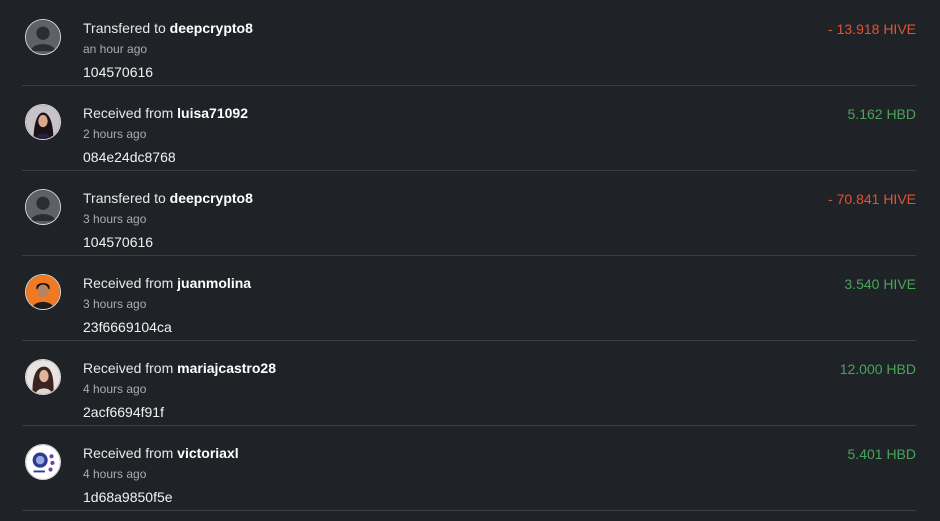  What do you see at coordinates (129, 157) in the screenshot?
I see `transaction-memo: 084e24dc8768` at bounding box center [129, 157].